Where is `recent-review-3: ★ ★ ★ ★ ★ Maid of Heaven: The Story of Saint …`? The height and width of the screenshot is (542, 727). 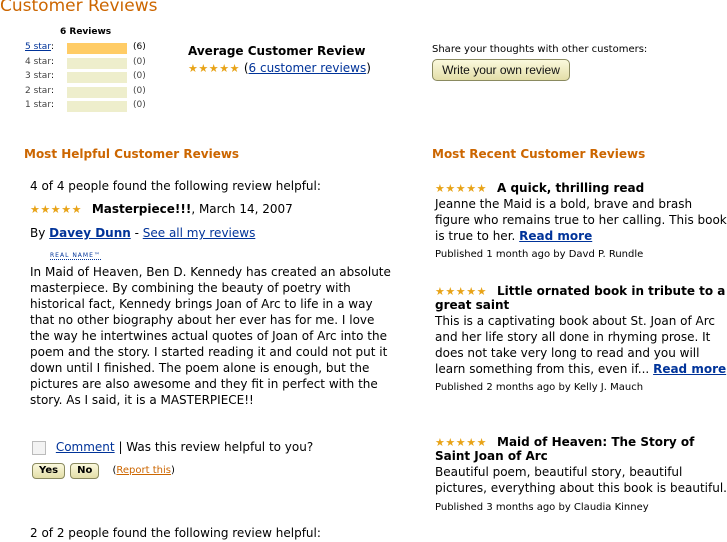 recent-review-3: ★ ★ ★ ★ ★ Maid of Heaven: The Story of Saint … is located at coordinates (581, 474).